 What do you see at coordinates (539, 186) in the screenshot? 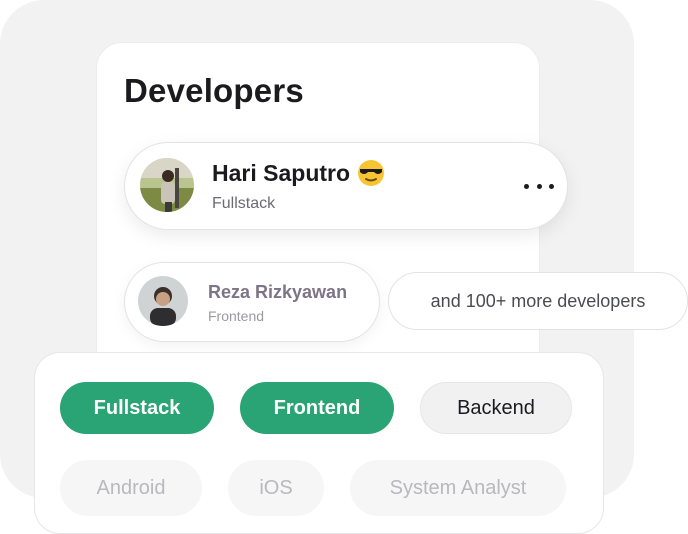
I see `more-horizontal-icon` at bounding box center [539, 186].